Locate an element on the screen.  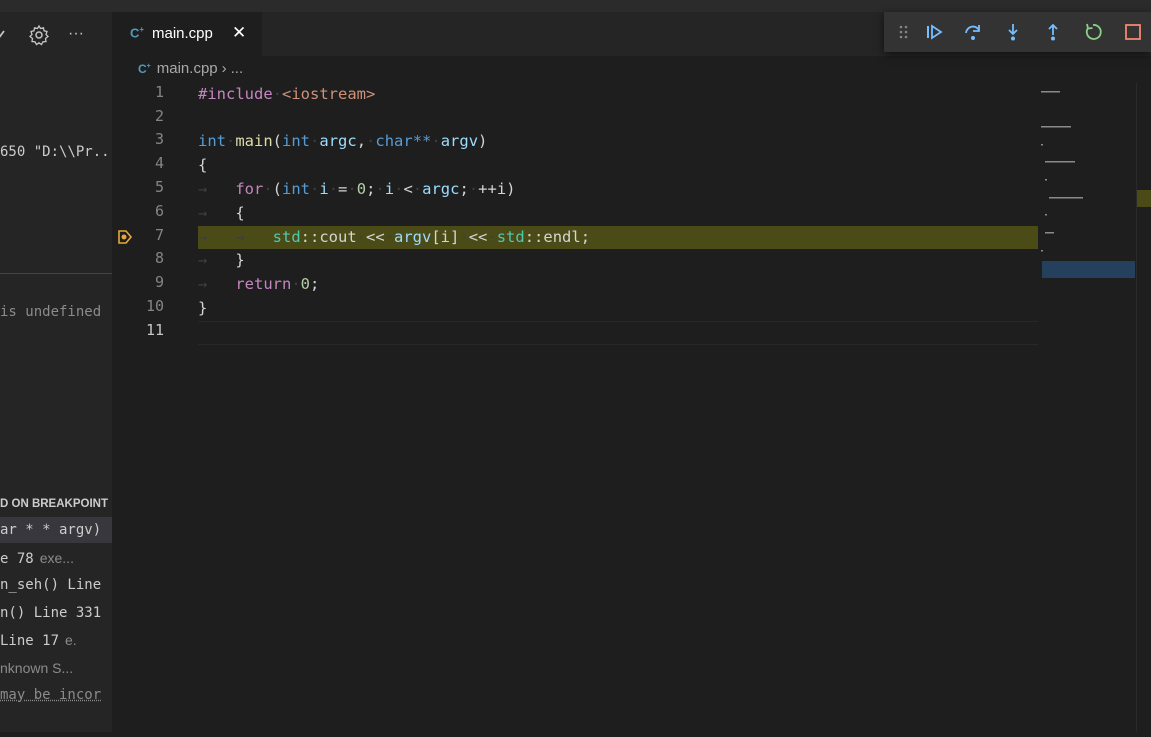
stop-icon is located at coordinates (1133, 32).